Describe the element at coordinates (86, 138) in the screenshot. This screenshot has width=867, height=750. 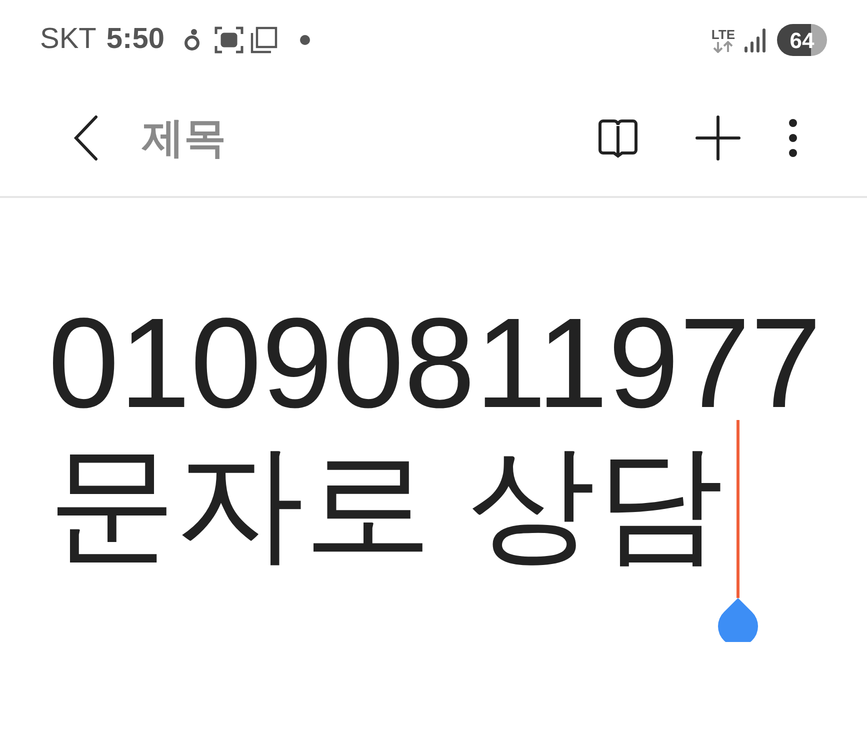
I see `back-icon` at that location.